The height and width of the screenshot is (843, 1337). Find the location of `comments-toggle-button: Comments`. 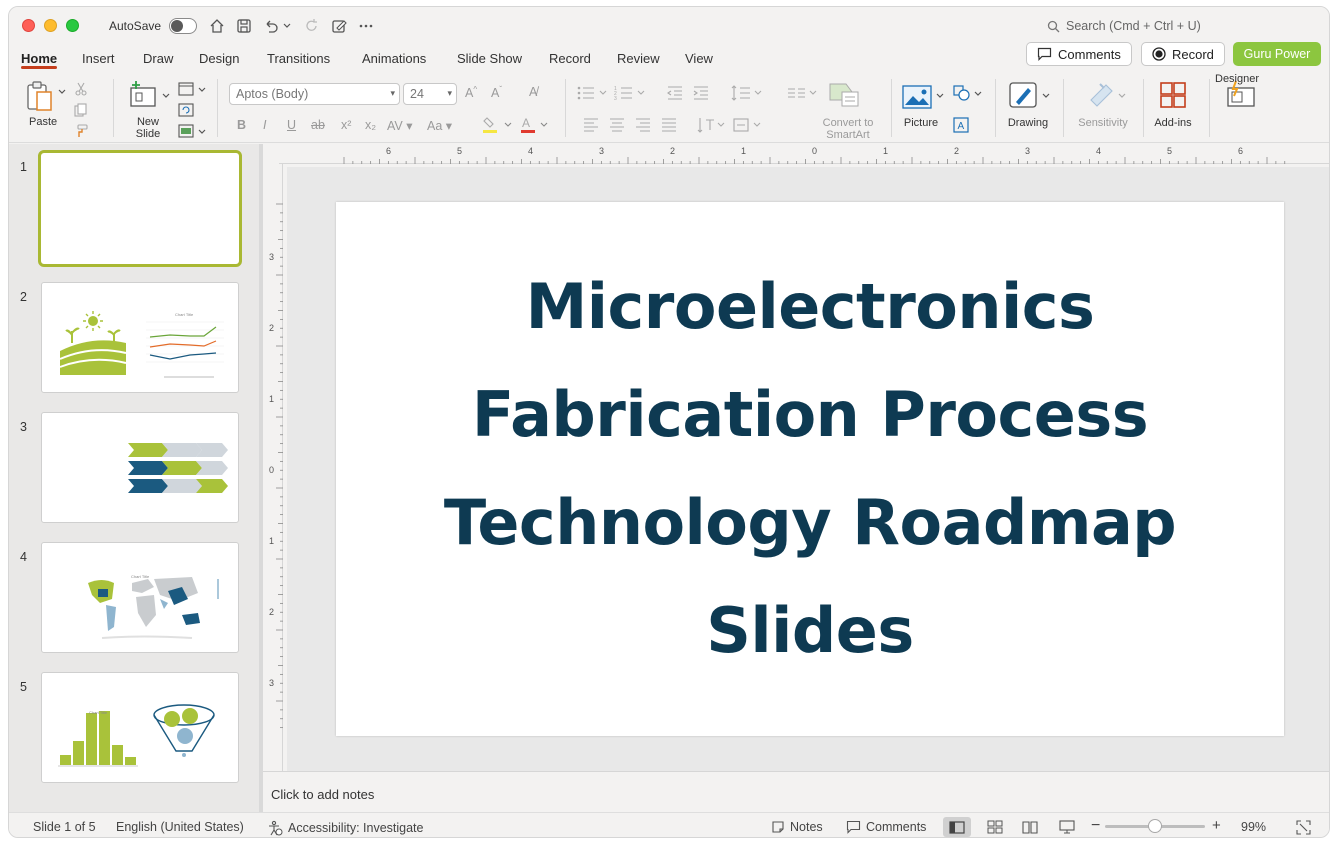

comments-toggle-button: Comments is located at coordinates (886, 827).